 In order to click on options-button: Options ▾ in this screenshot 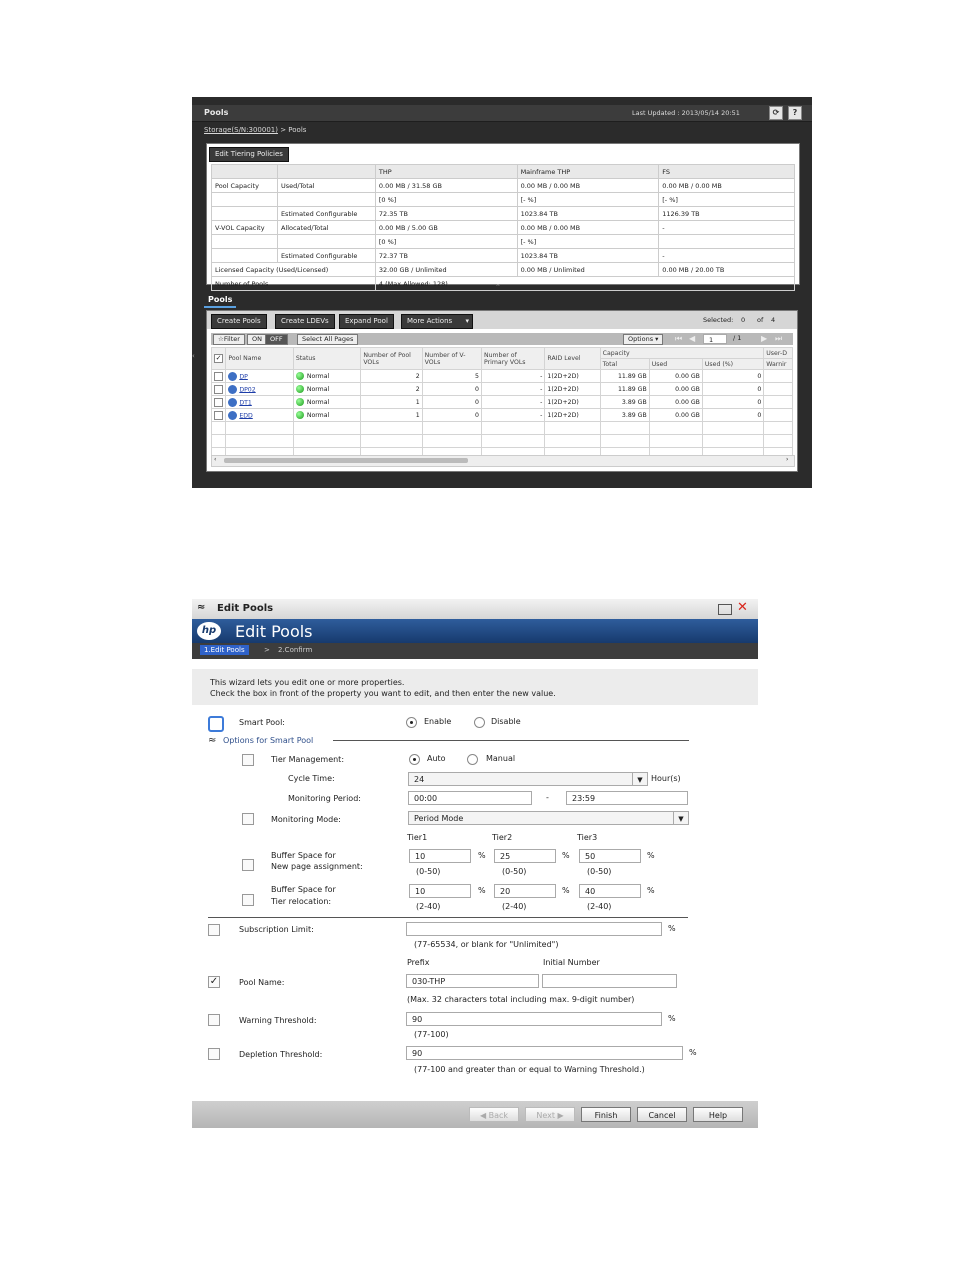, I will do `click(643, 339)`.